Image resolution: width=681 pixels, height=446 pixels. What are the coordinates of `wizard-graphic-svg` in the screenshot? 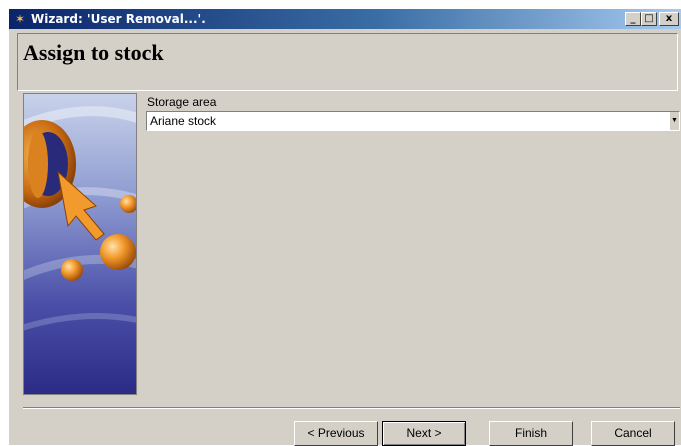 It's located at (80, 244).